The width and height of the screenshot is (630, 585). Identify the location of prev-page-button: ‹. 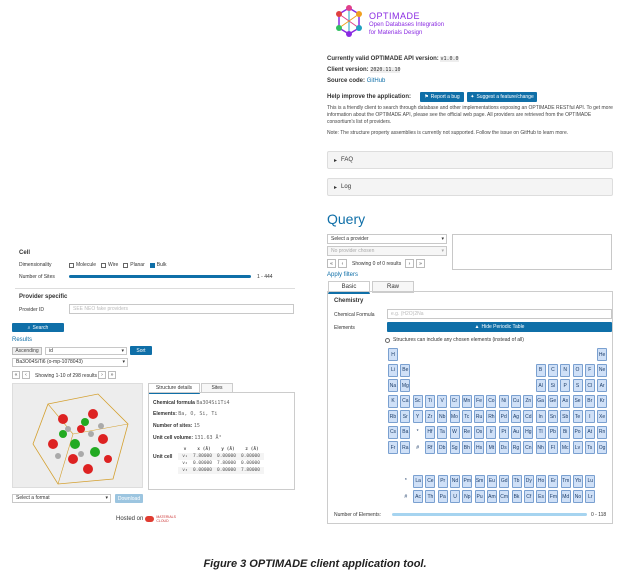
(342, 263).